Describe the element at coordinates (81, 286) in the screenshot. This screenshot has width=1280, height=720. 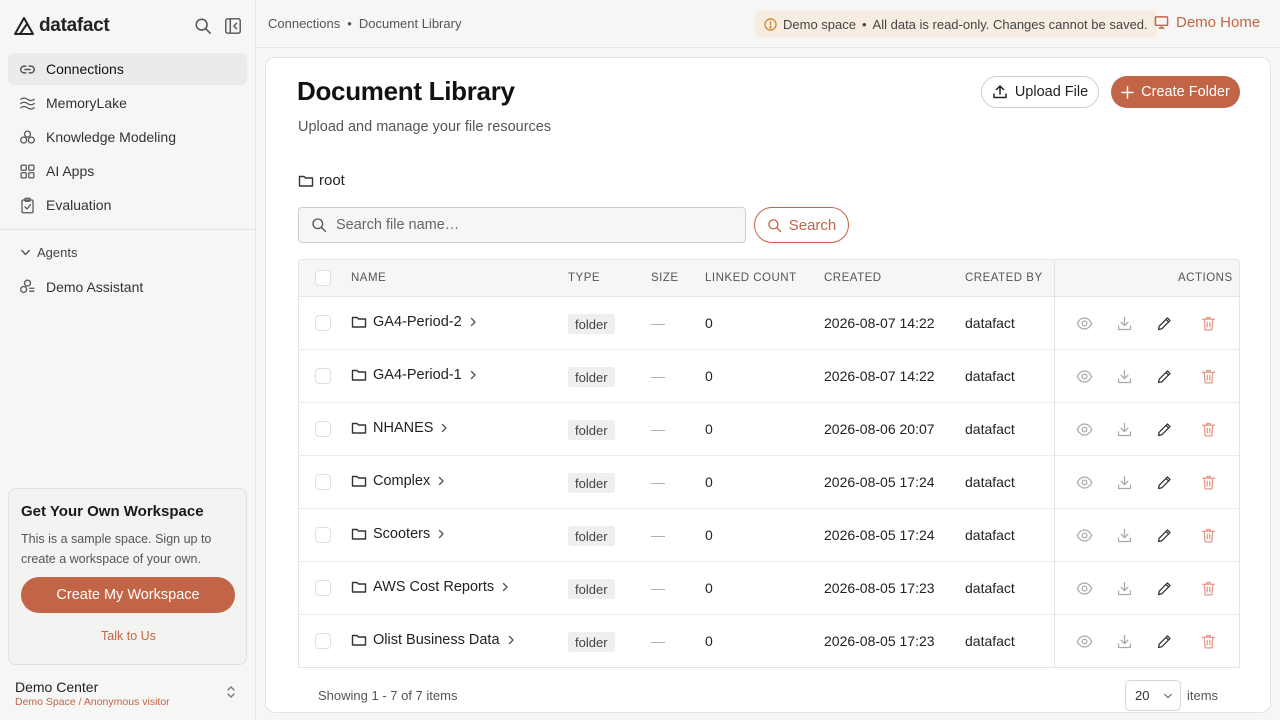
I see `agent-item-demo-assistant: Demo Assistant` at that location.